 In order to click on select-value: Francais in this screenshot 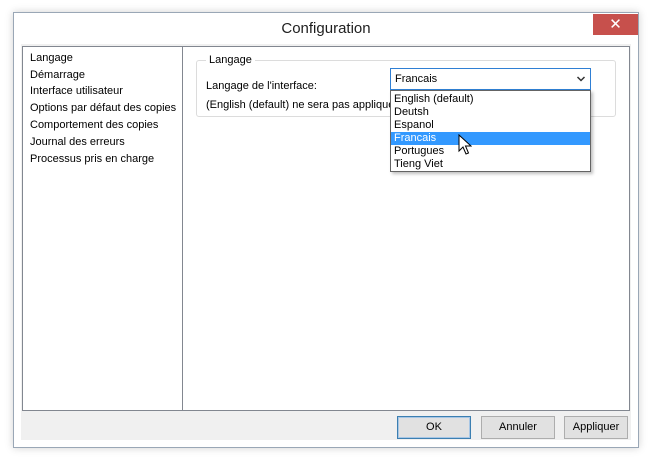, I will do `click(416, 79)`.